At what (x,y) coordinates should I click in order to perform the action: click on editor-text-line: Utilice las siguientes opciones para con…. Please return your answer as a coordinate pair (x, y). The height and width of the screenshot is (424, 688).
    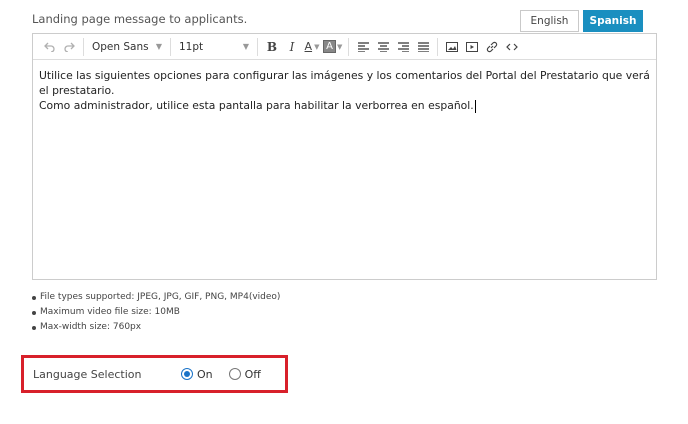
    Looking at the image, I should click on (344, 83).